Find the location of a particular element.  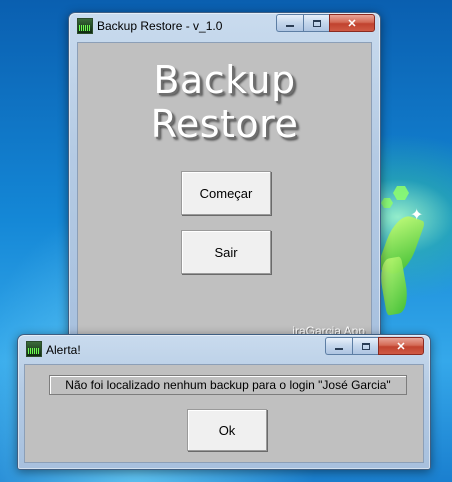

exit-button: Sair is located at coordinates (226, 252).